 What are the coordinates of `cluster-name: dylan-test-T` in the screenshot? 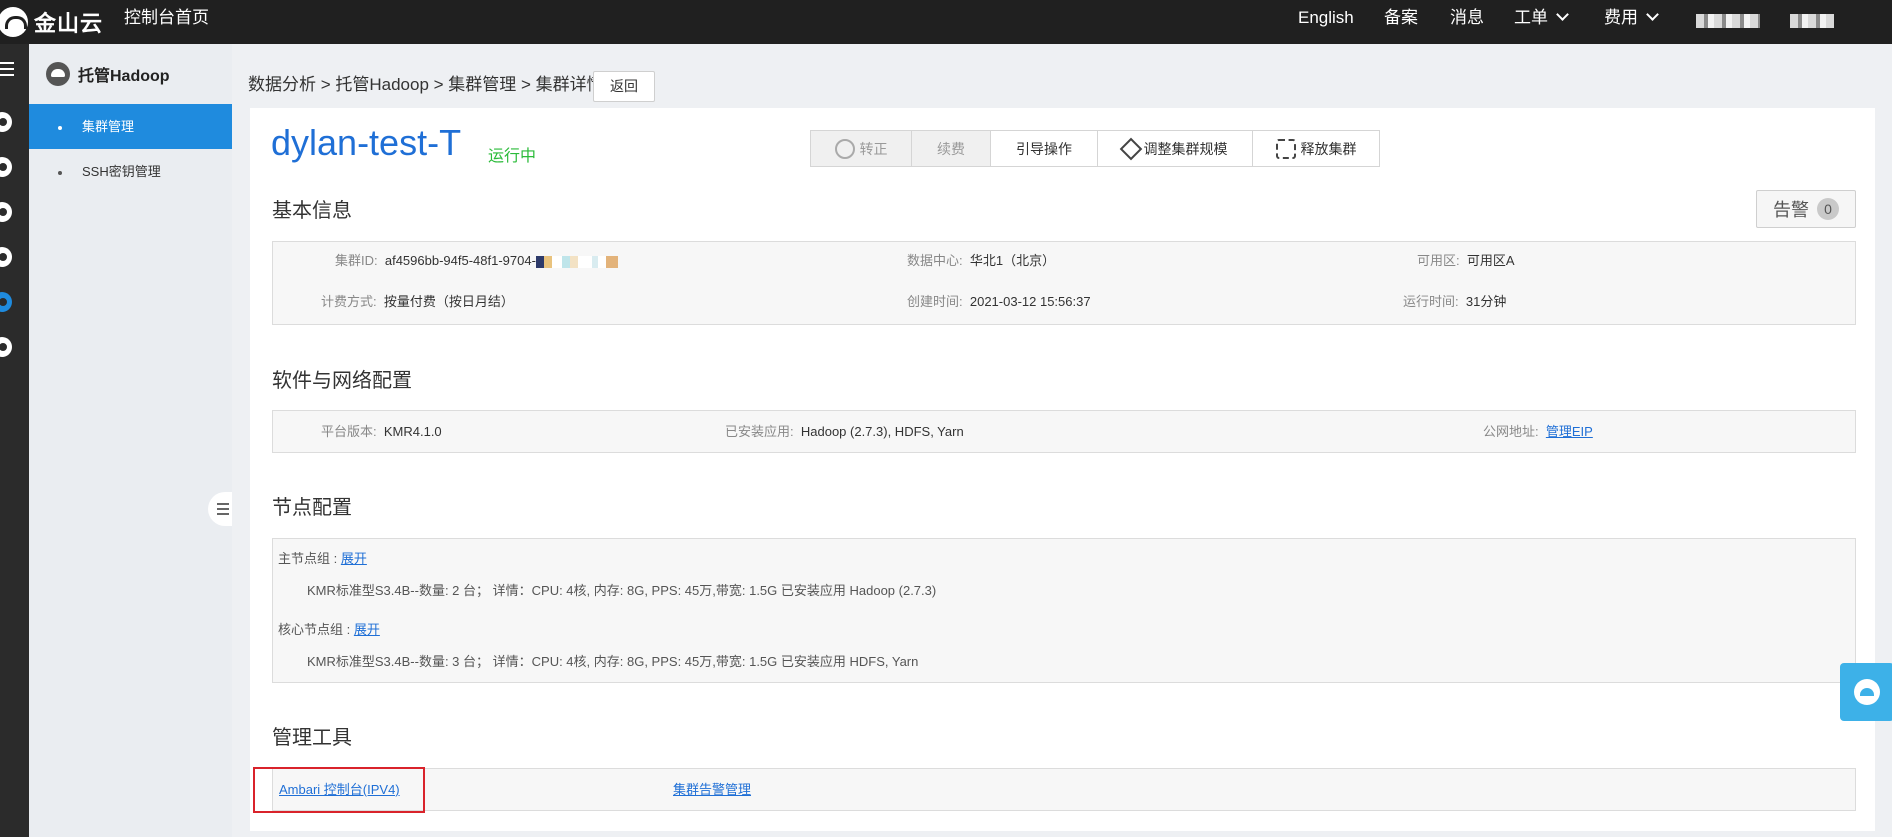 It's located at (366, 142).